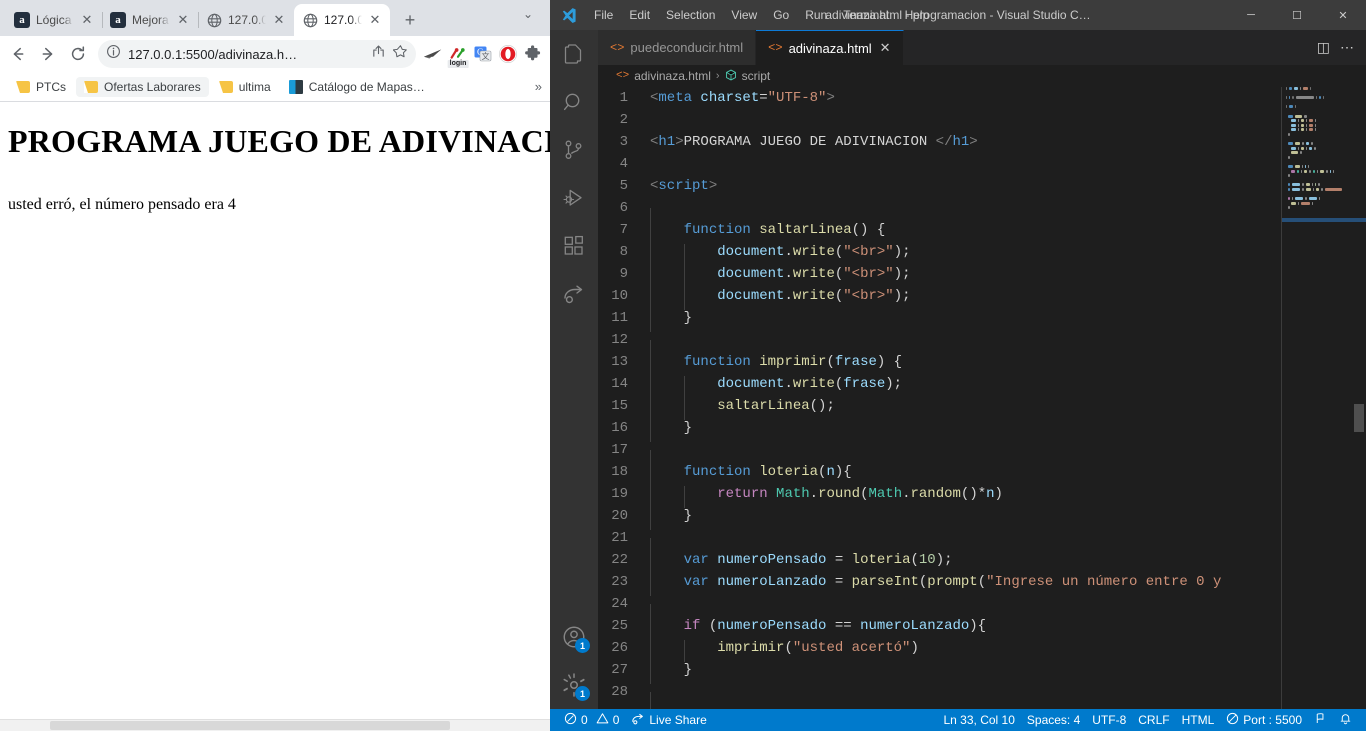 The width and height of the screenshot is (1366, 731). What do you see at coordinates (1264, 720) in the screenshot?
I see `status-live-server-port: Port : 5500` at bounding box center [1264, 720].